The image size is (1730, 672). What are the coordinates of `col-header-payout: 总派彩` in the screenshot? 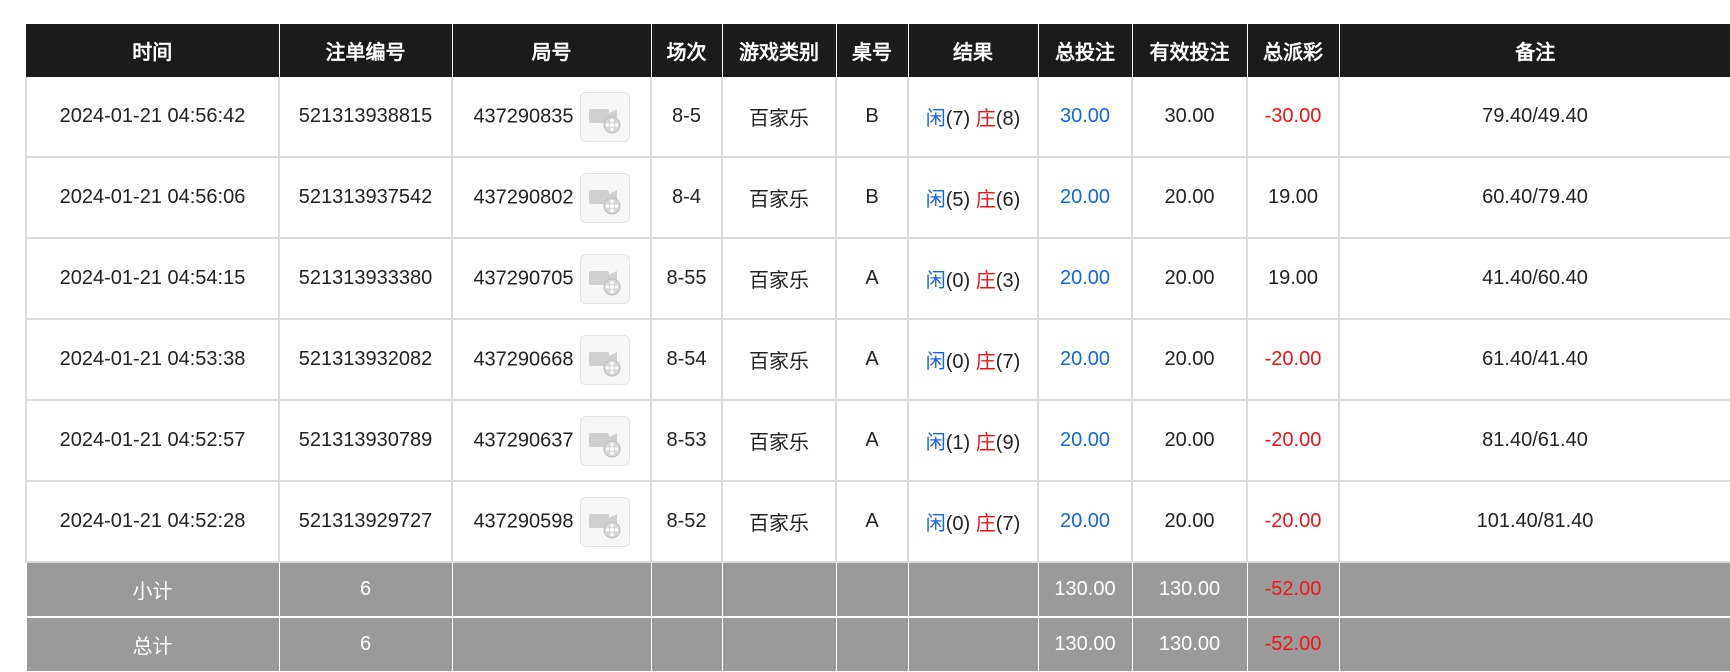 It's located at (1292, 50).